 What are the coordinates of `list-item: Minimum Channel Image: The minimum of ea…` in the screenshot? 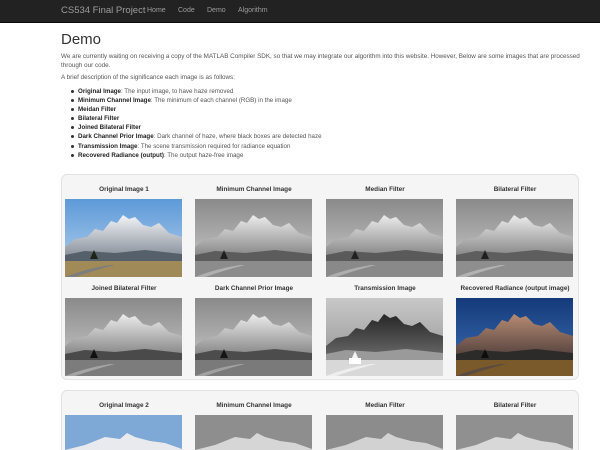 It's located at (196, 100).